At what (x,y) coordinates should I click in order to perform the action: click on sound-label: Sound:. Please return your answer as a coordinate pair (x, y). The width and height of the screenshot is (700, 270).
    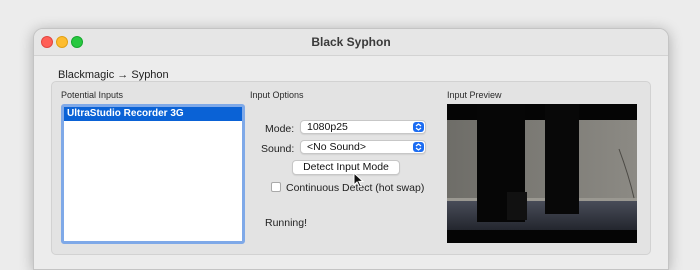
    Looking at the image, I should click on (278, 149).